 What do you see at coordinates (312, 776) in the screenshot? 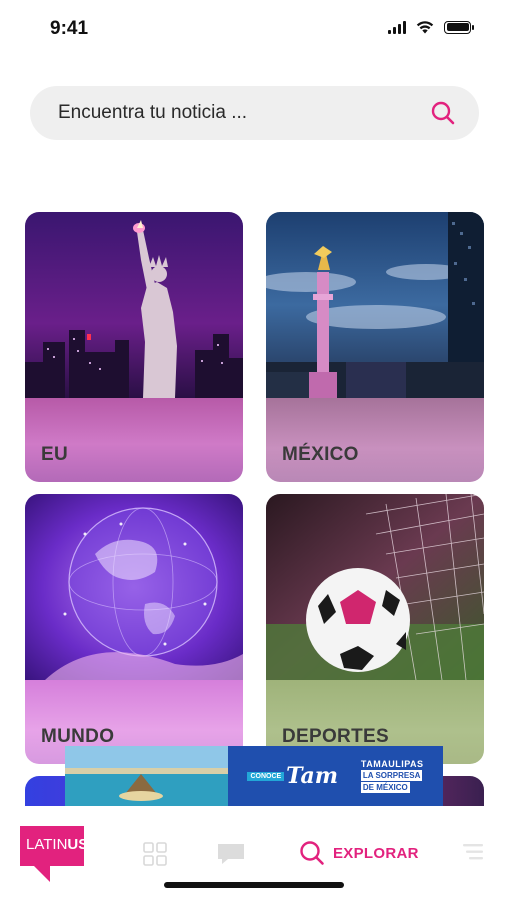
I see `ad-logo: Tam` at bounding box center [312, 776].